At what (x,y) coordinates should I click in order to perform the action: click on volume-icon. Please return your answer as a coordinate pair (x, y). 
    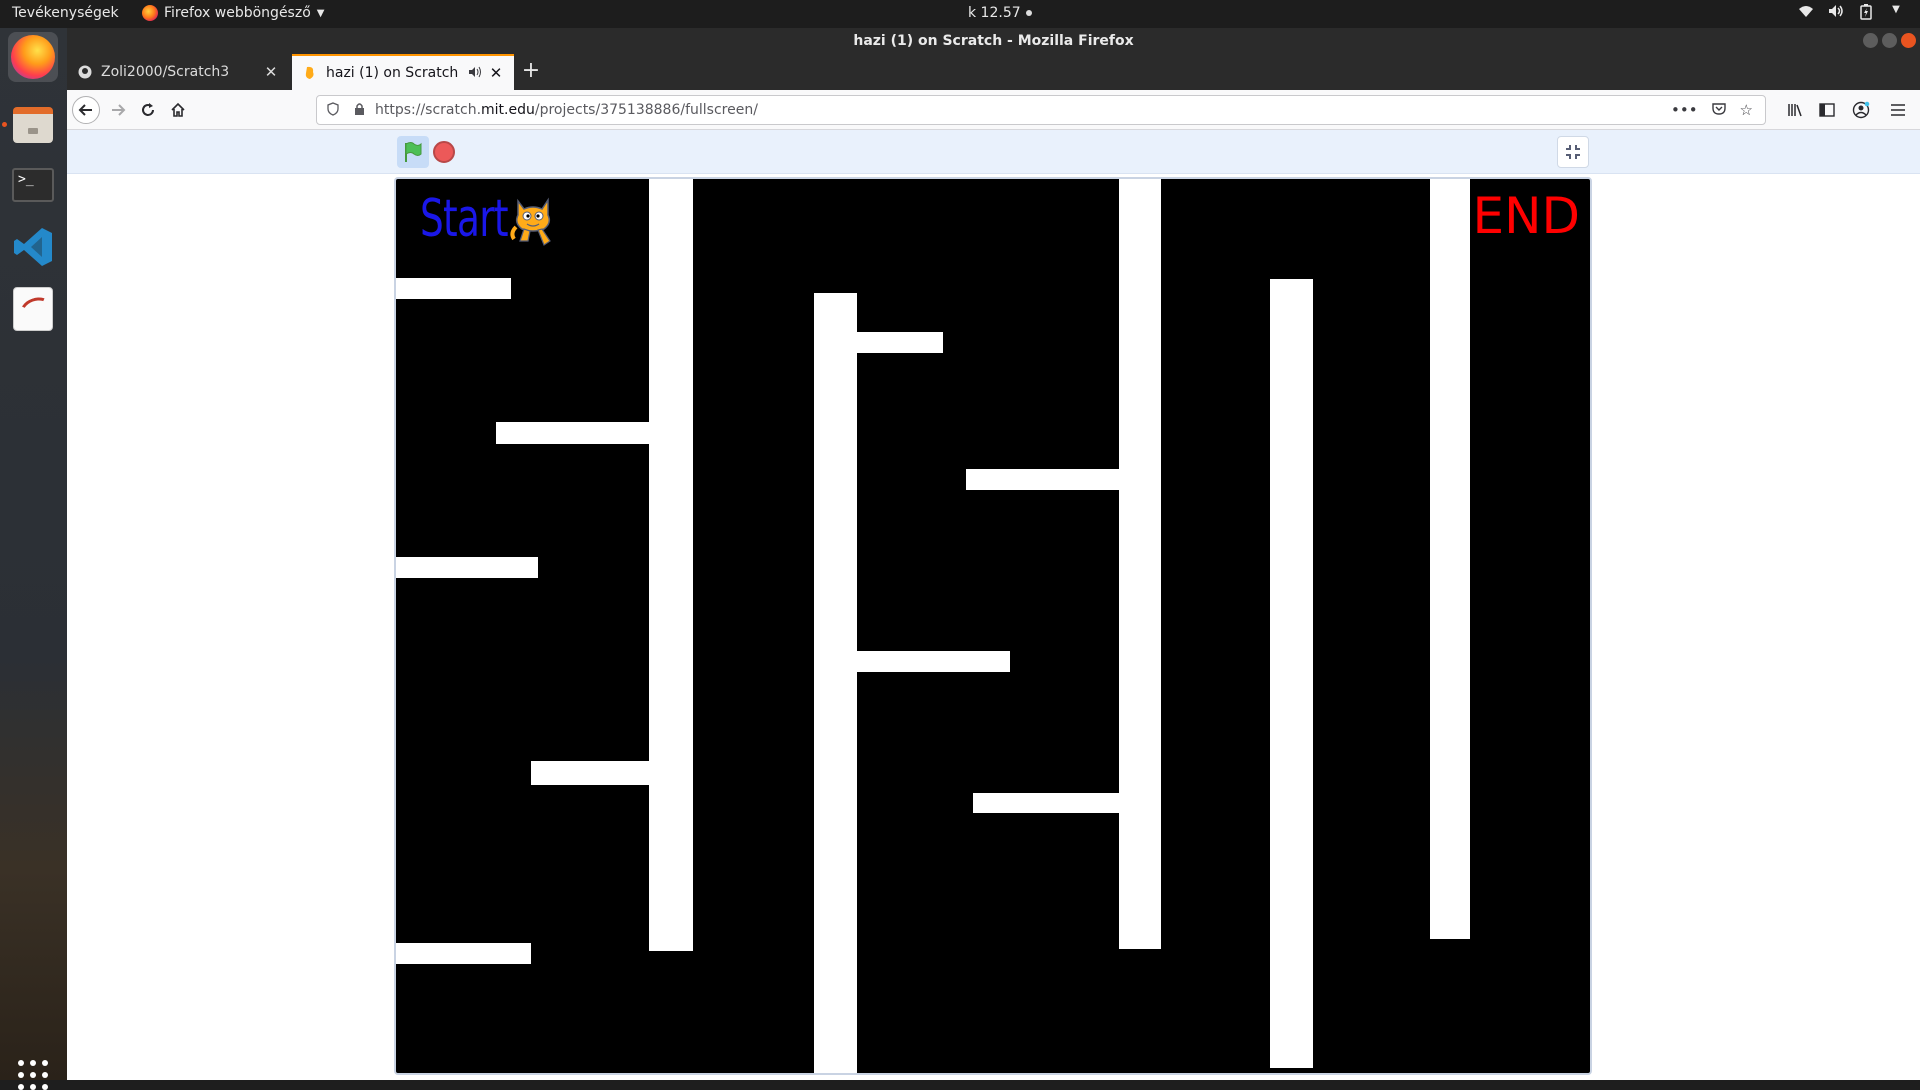
    Looking at the image, I should click on (1836, 12).